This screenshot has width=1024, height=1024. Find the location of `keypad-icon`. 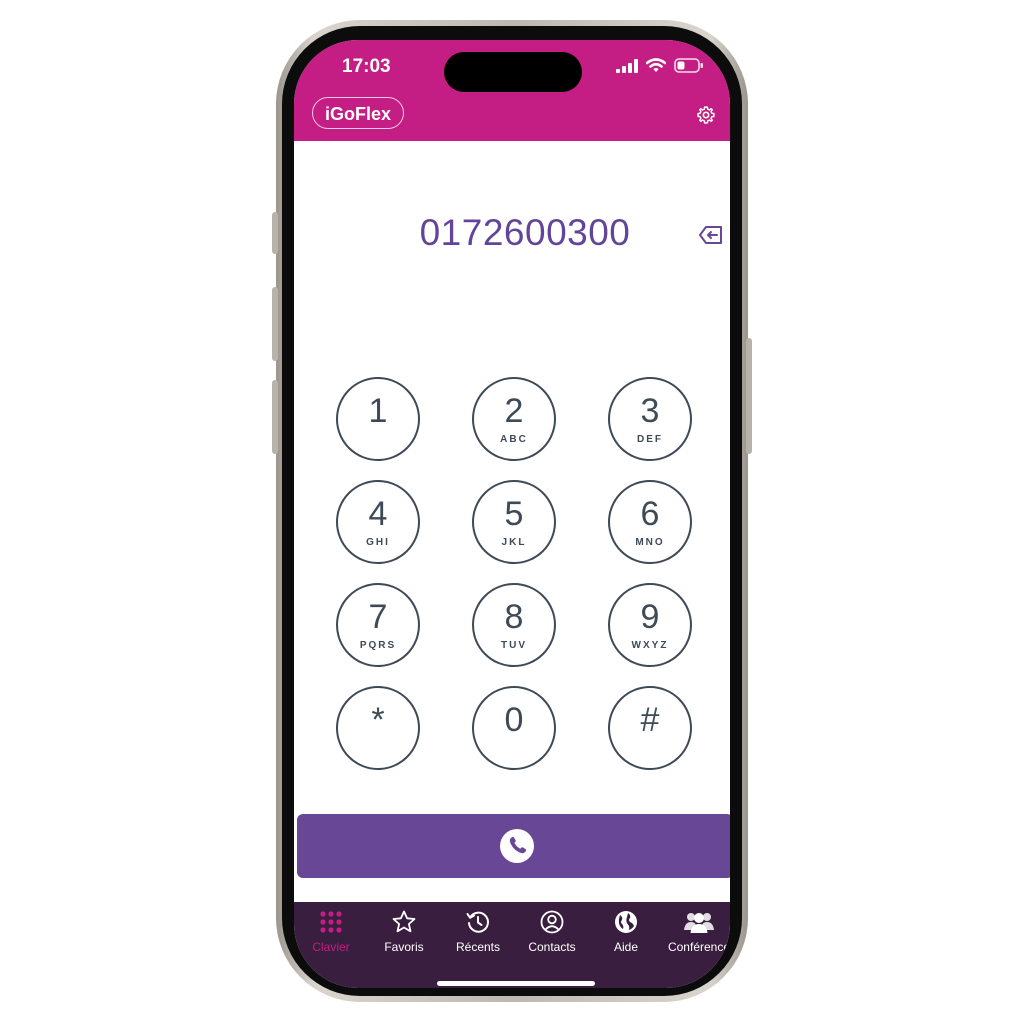

keypad-icon is located at coordinates (331, 922).